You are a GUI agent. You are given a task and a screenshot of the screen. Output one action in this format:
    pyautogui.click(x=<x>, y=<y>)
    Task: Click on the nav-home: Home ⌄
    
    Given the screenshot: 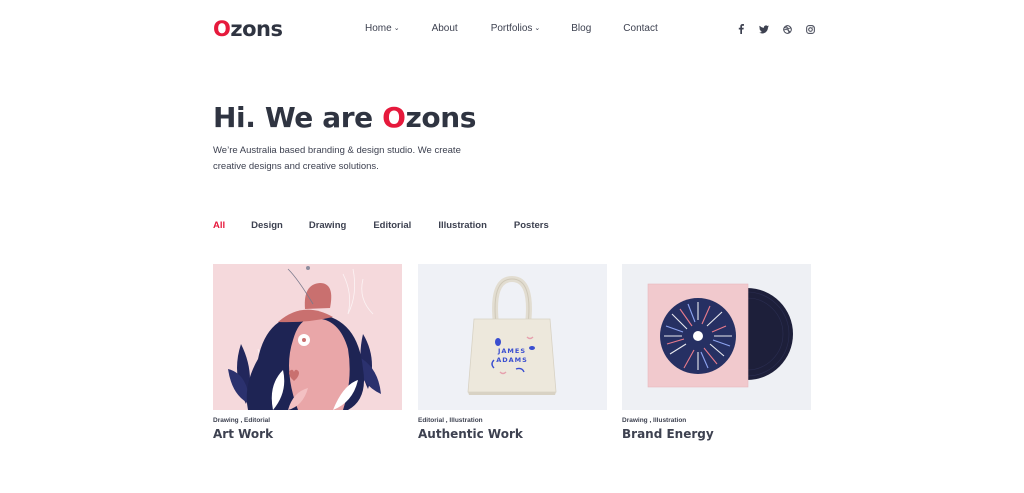 What is the action you would take?
    pyautogui.click(x=382, y=28)
    